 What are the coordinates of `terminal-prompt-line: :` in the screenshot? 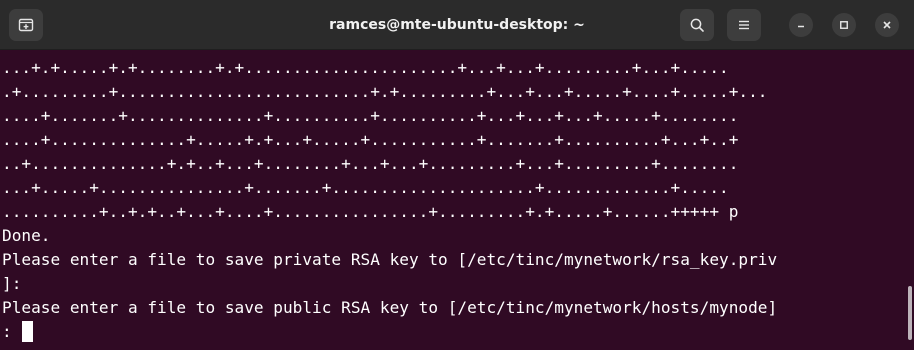 It's located at (458, 332).